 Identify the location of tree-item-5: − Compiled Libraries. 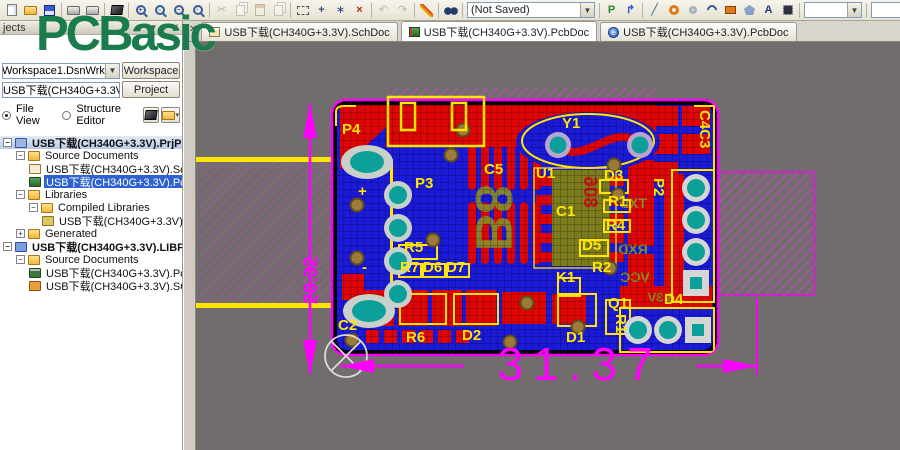
(91, 207).